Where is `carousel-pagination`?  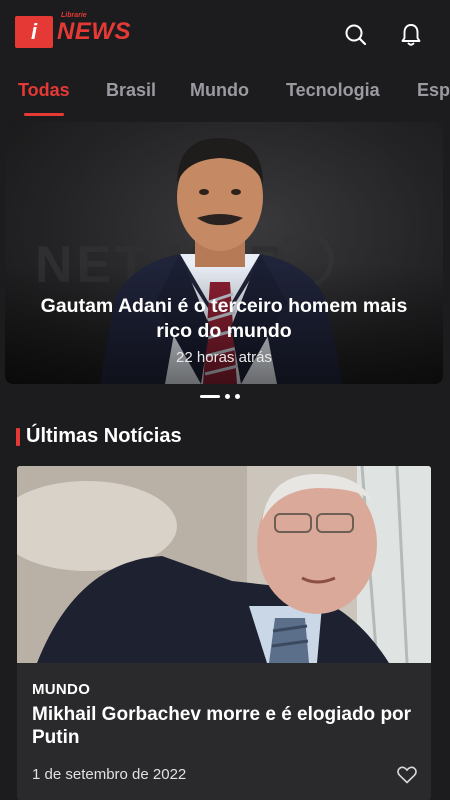
carousel-pagination is located at coordinates (220, 396).